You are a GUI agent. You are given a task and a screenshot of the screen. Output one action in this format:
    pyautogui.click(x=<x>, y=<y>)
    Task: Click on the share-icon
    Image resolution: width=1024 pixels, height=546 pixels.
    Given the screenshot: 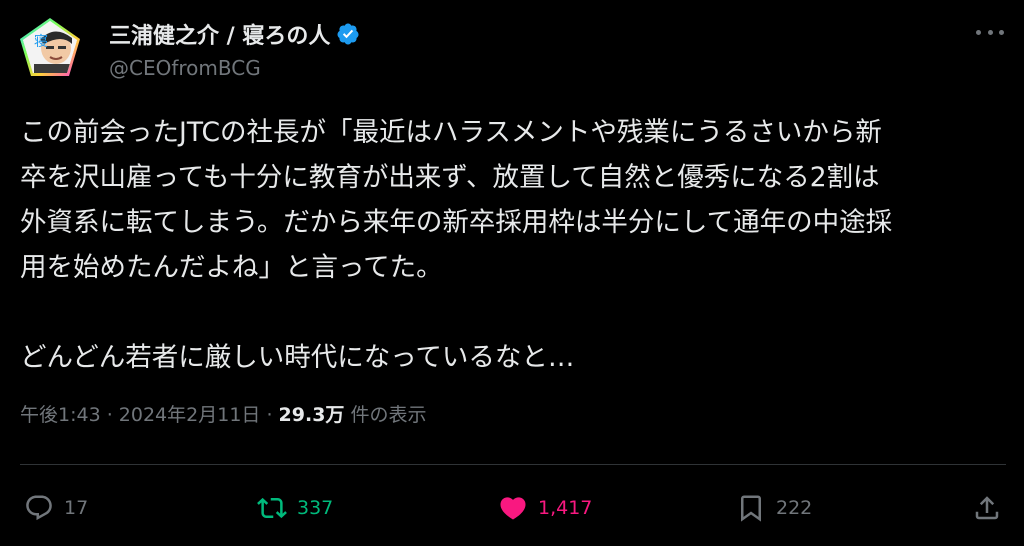 What is the action you would take?
    pyautogui.click(x=987, y=508)
    